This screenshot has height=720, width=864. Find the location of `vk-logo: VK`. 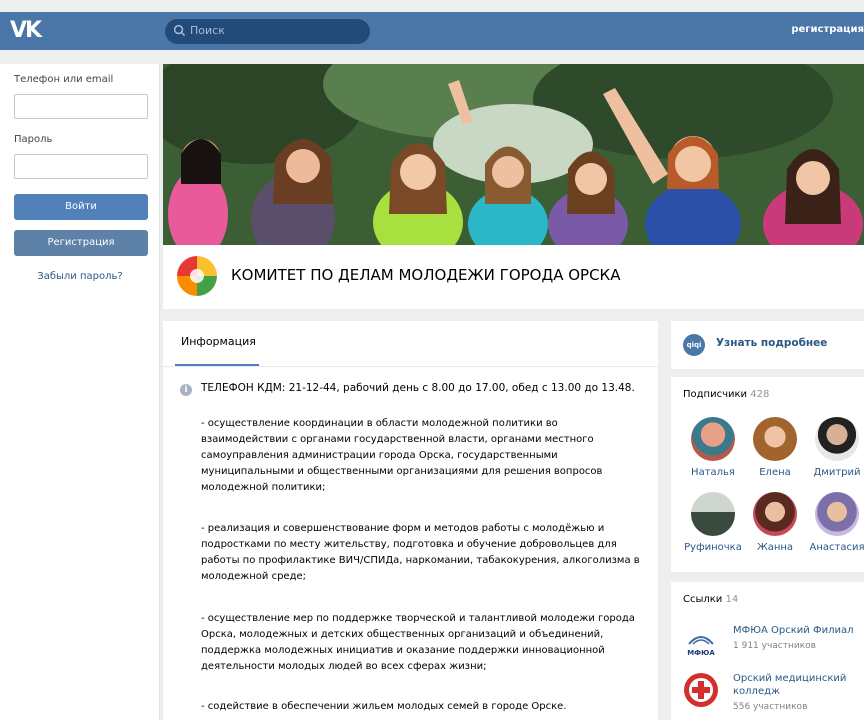

vk-logo: VK is located at coordinates (26, 30).